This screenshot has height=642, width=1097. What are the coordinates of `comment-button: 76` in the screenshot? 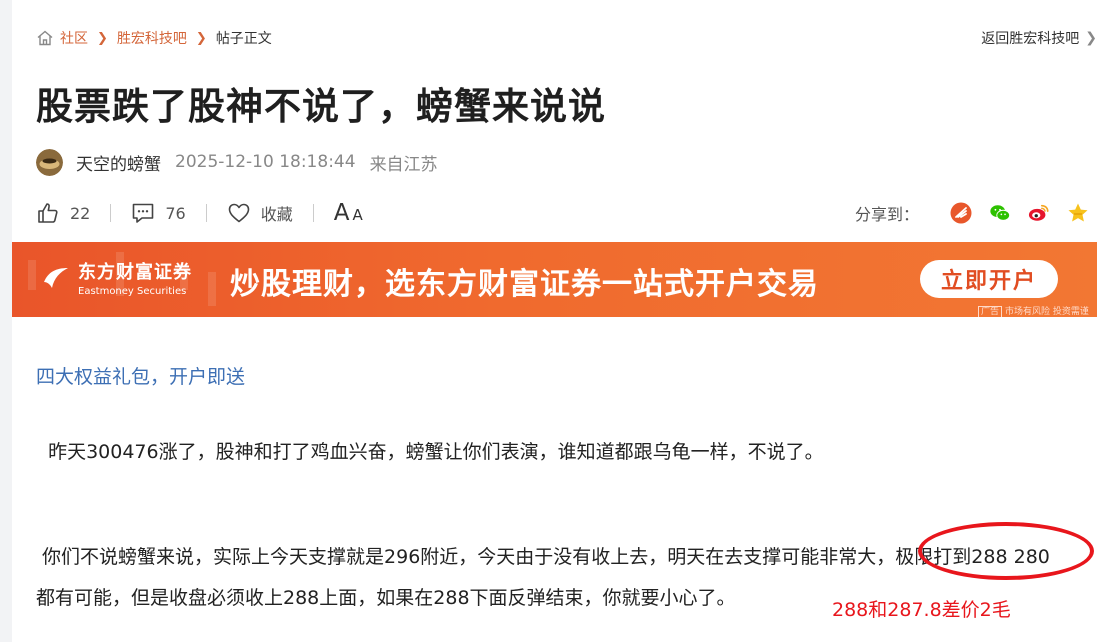 It's located at (158, 213).